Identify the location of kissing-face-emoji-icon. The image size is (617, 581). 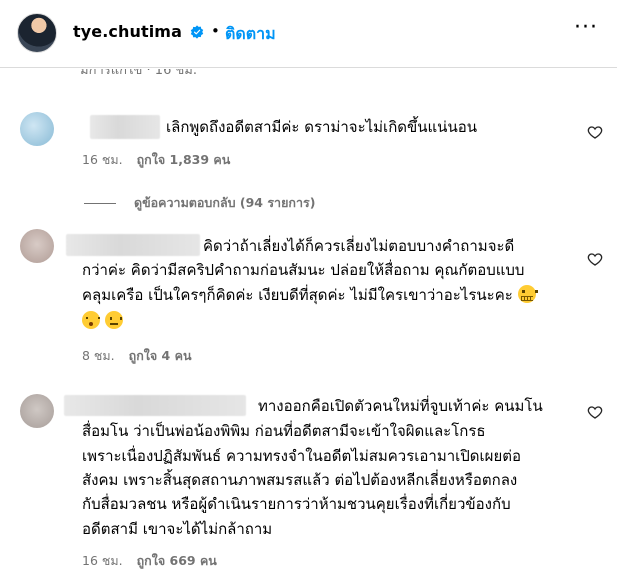
(91, 320).